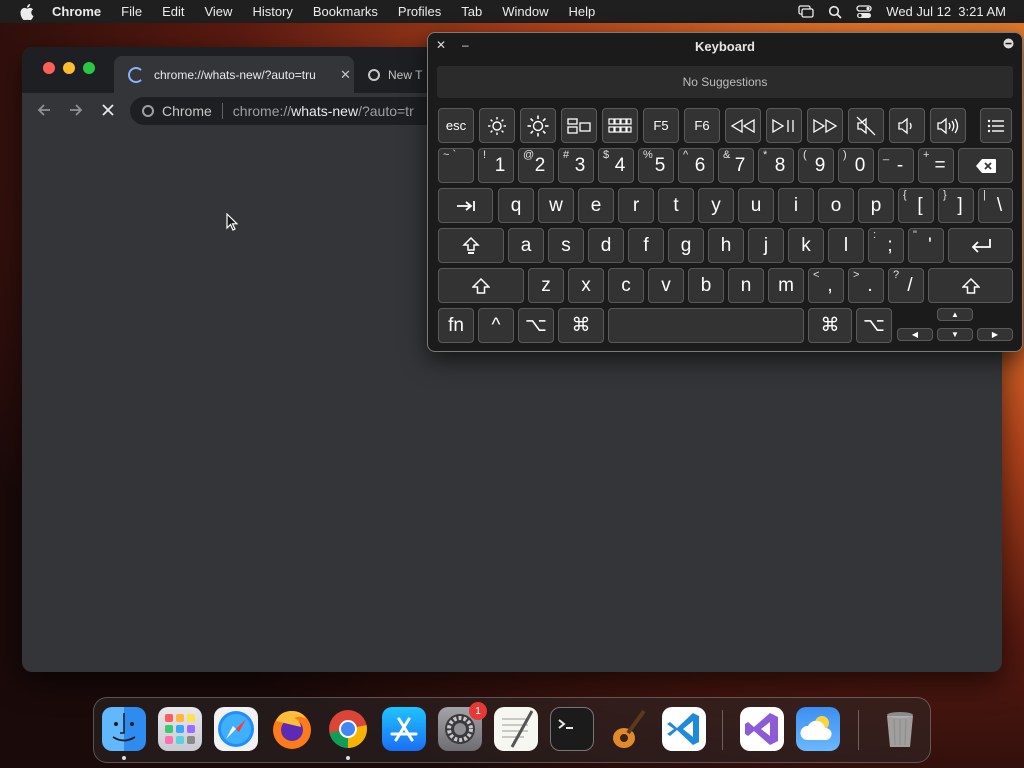  What do you see at coordinates (292, 729) in the screenshot?
I see `firefox-icon` at bounding box center [292, 729].